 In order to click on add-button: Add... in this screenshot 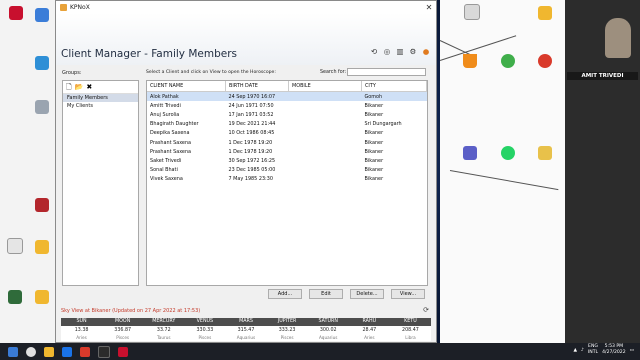, I will do `click(285, 294)`.